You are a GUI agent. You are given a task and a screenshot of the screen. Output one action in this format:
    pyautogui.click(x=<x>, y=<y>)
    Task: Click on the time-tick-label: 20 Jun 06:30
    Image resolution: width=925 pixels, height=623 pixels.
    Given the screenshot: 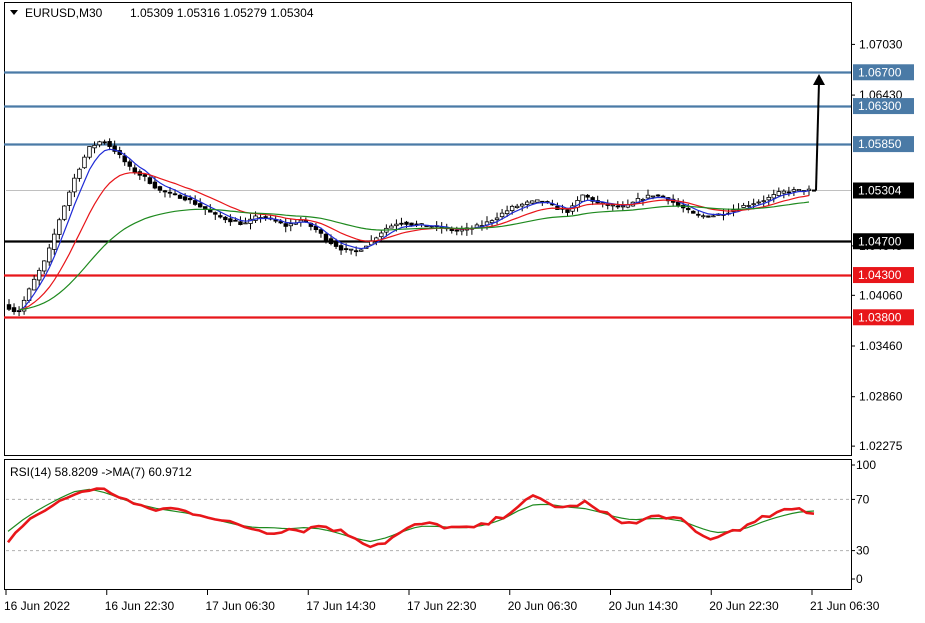 What is the action you would take?
    pyautogui.click(x=543, y=606)
    